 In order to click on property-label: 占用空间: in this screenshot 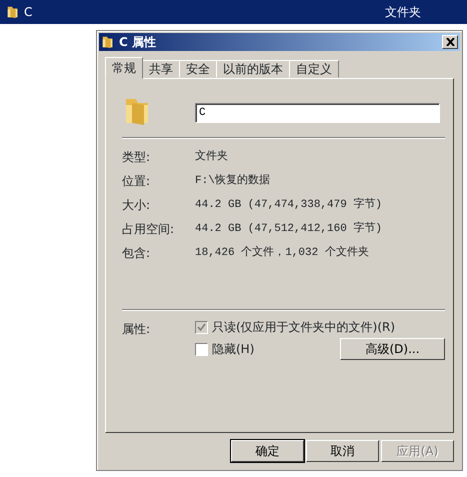, I will do `click(149, 229)`.